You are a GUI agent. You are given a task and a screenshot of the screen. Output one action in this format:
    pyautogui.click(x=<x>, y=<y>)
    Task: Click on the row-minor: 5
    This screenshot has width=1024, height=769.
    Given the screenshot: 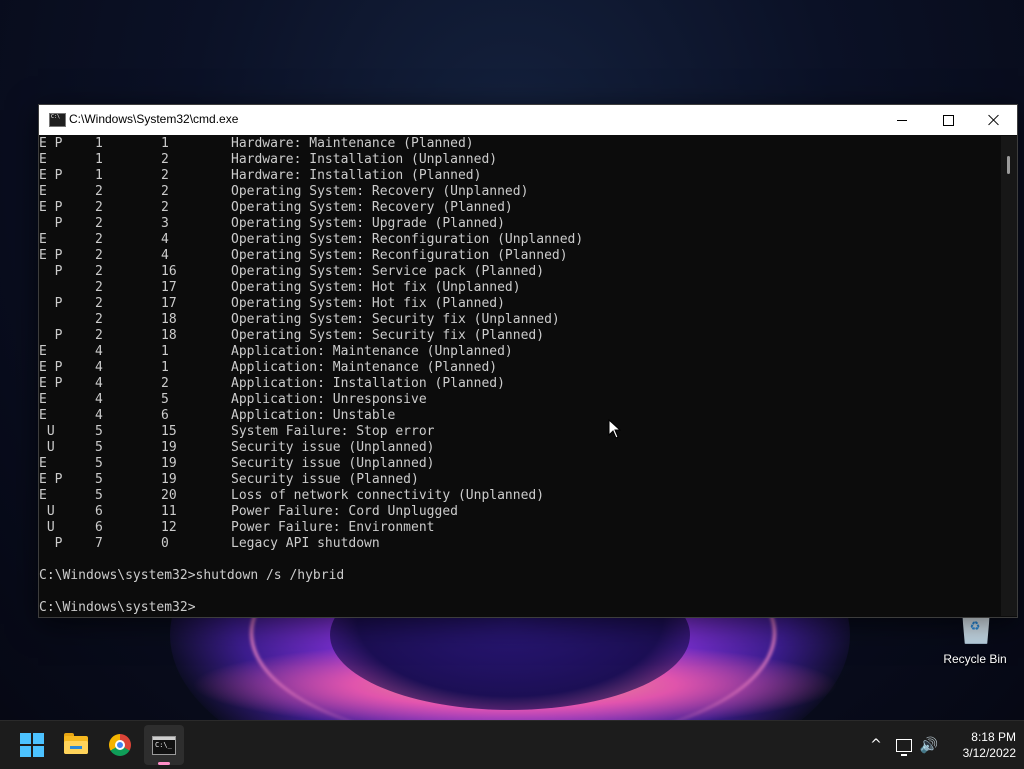 What is the action you would take?
    pyautogui.click(x=165, y=399)
    